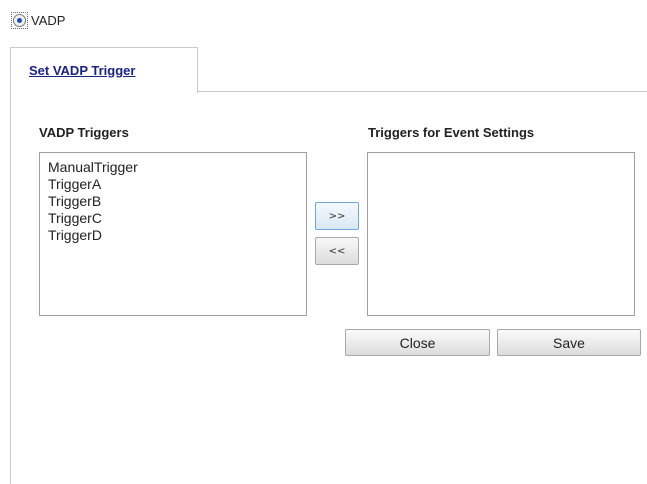  I want to click on list-item: ManualTrigger, so click(177, 167).